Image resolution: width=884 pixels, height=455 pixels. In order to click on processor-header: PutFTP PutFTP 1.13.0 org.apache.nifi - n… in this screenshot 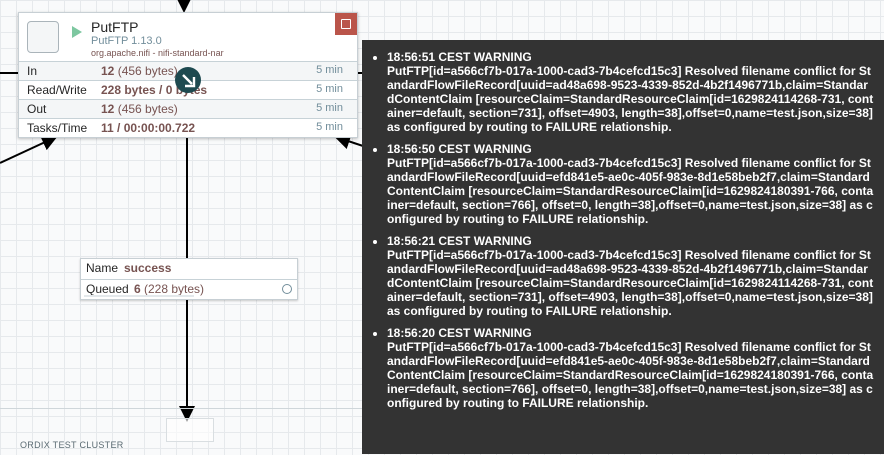, I will do `click(188, 37)`.